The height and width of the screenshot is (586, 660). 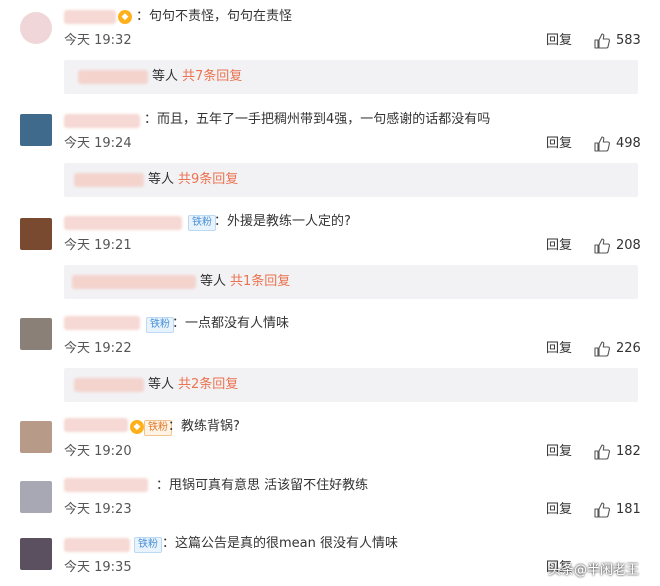 I want to click on comment-text: ：这篇公告是真的很mean 很没有人情味, so click(x=280, y=543).